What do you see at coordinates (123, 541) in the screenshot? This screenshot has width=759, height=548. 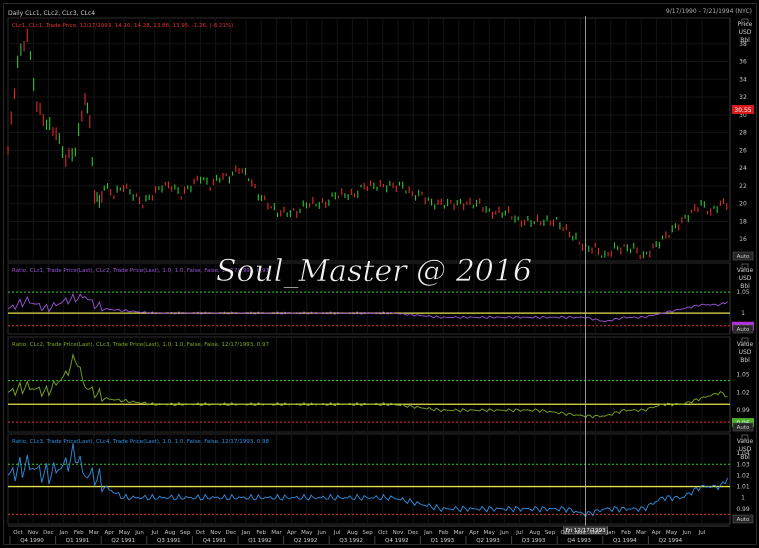 I see `quarter-label: Q2 1991` at bounding box center [123, 541].